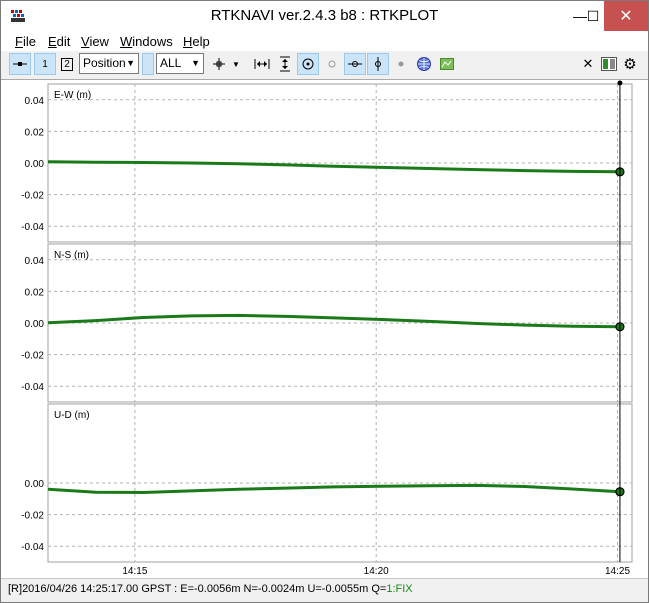 The height and width of the screenshot is (603, 649). I want to click on center-origin-button, so click(308, 64).